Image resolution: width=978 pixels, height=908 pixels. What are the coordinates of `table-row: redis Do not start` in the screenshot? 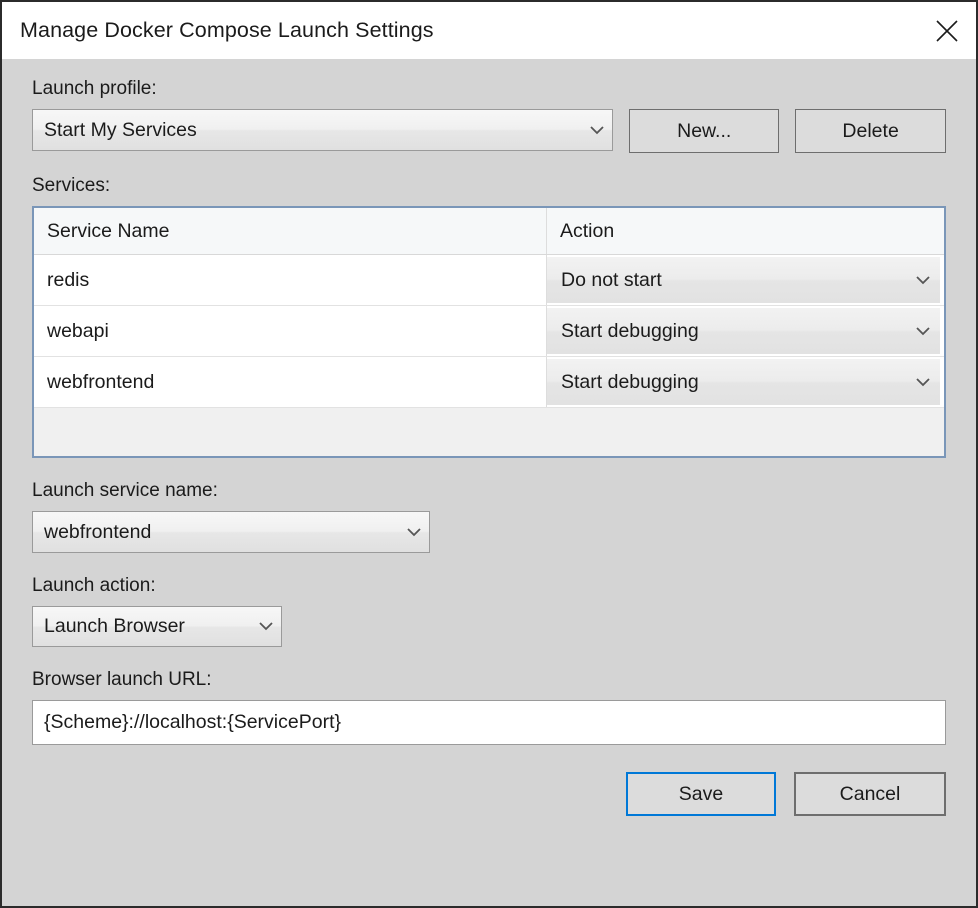 It's located at (489, 280).